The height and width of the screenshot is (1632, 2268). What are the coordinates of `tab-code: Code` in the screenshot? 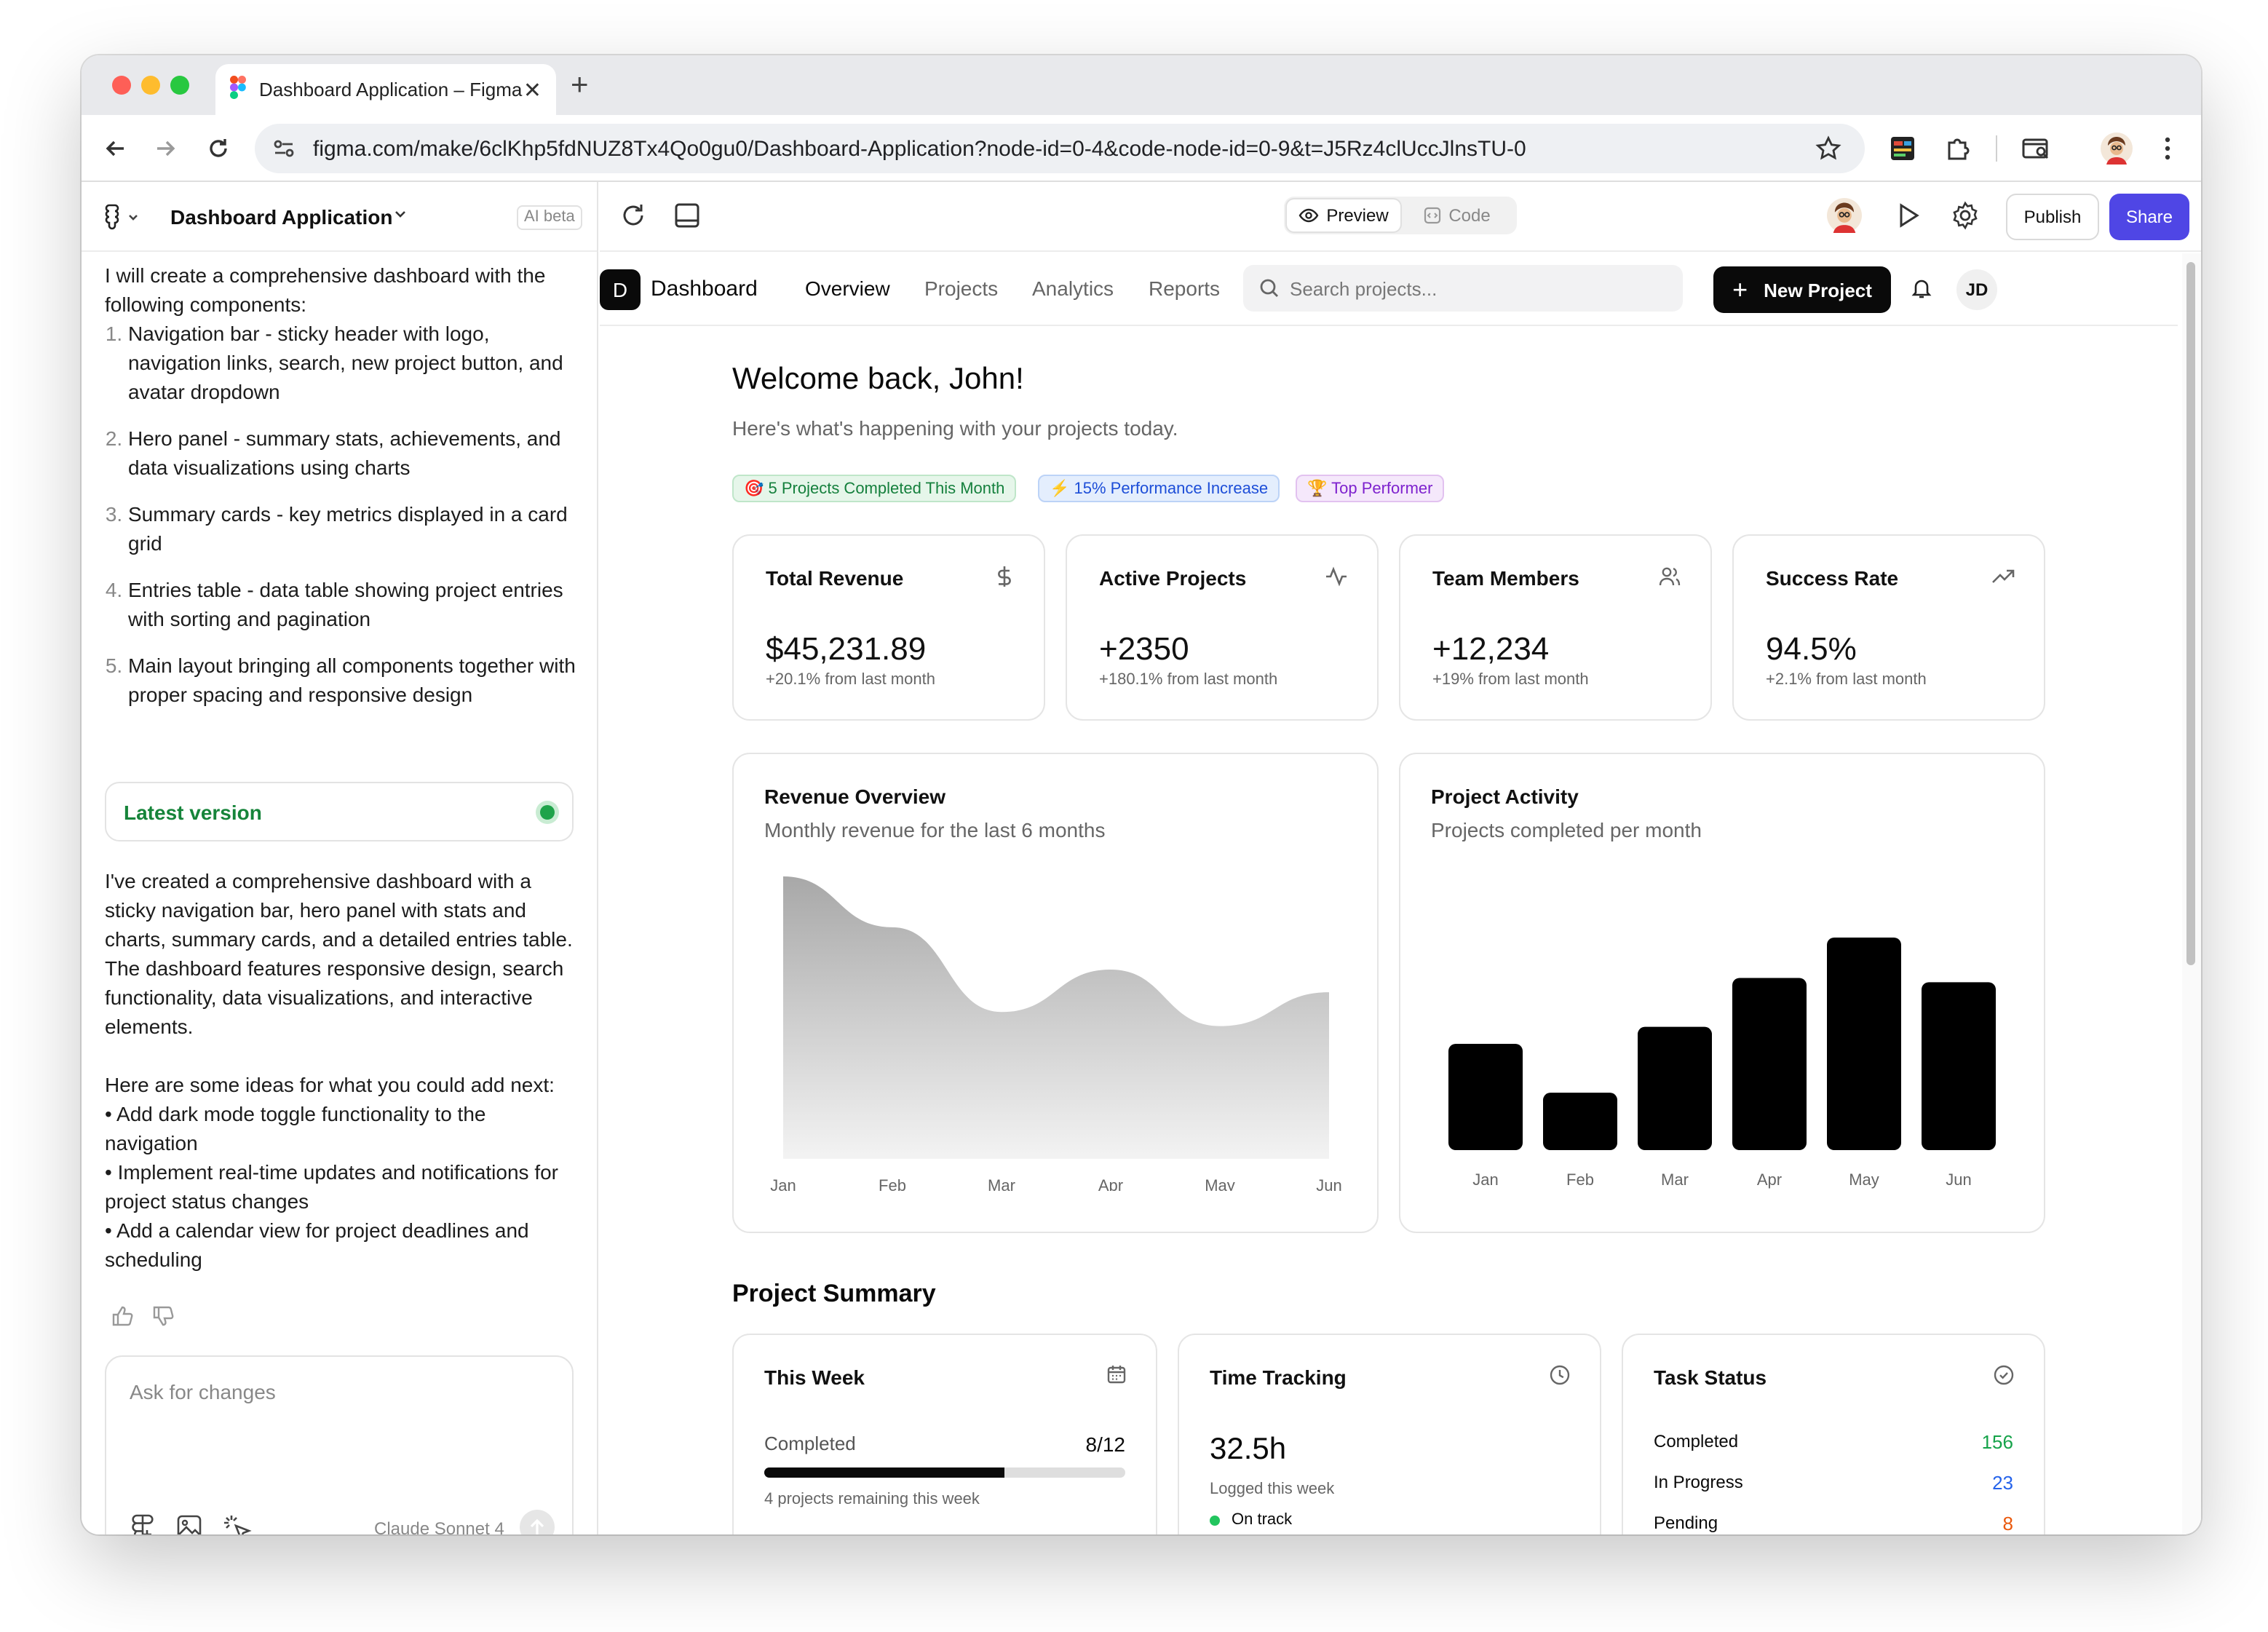 It's located at (1457, 215).